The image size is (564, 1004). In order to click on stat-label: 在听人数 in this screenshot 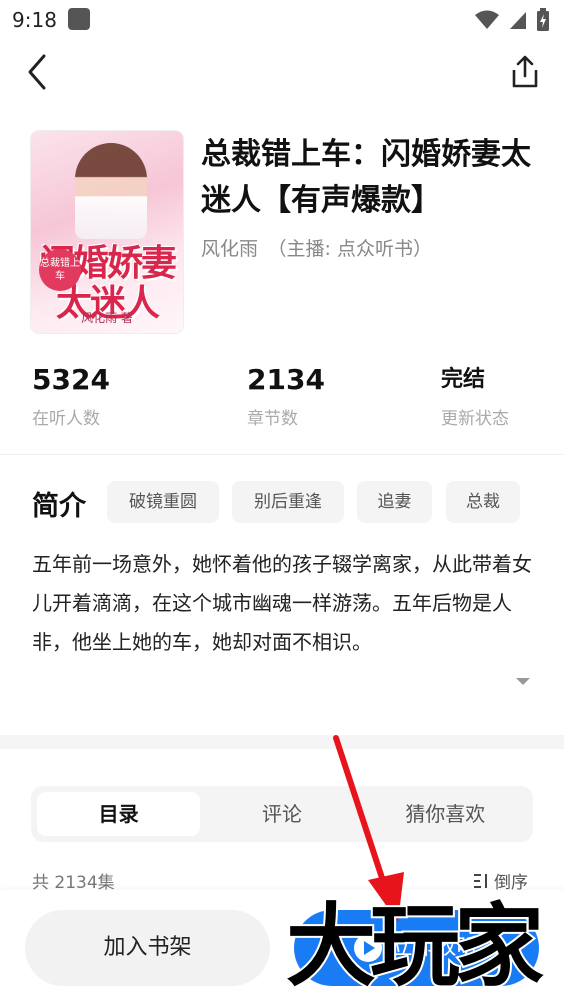, I will do `click(66, 419)`.